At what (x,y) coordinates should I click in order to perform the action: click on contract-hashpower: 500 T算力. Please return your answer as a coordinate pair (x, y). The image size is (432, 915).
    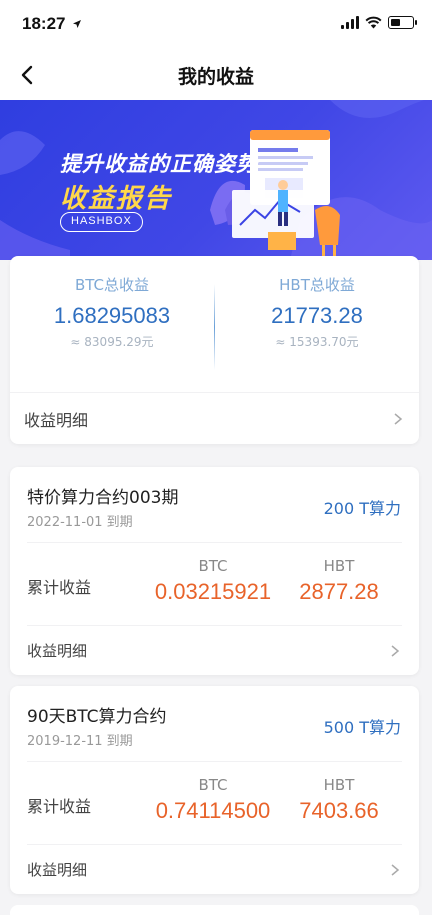
    Looking at the image, I should click on (362, 727).